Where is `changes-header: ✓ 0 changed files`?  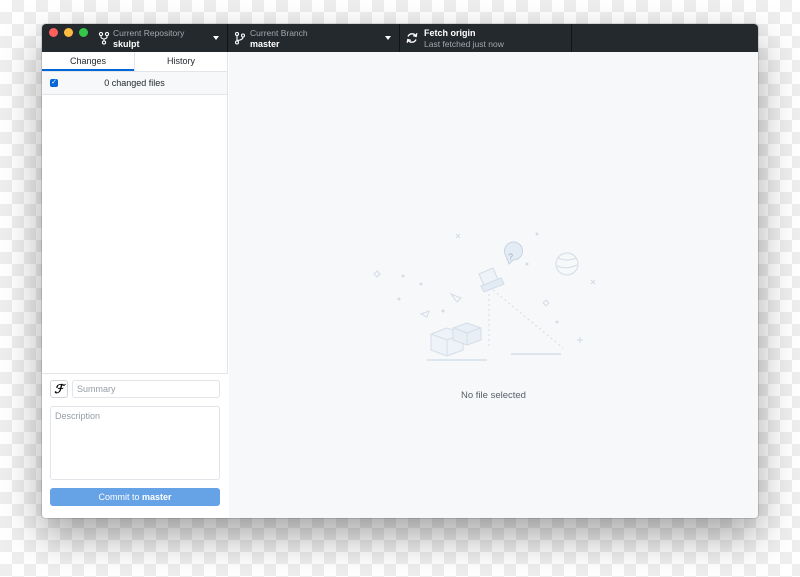 changes-header: ✓ 0 changed files is located at coordinates (134, 83).